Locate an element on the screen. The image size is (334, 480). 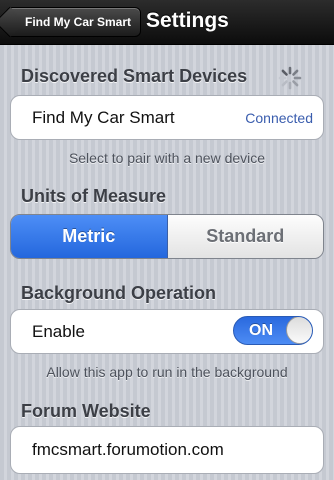
page-title: Settings is located at coordinates (187, 20).